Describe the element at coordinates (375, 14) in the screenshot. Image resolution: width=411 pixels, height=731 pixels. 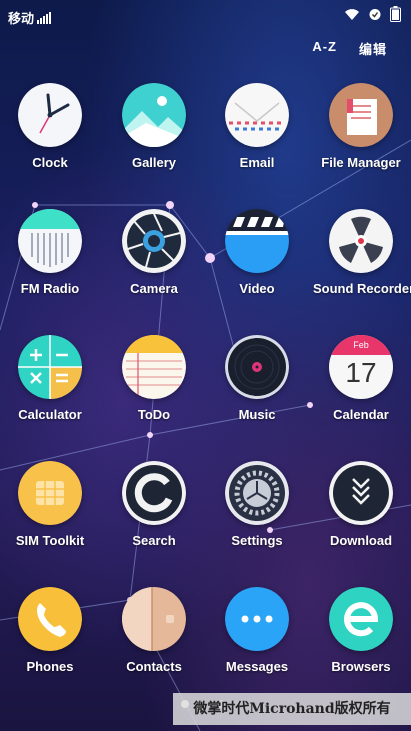
I see `alarm-icon` at that location.